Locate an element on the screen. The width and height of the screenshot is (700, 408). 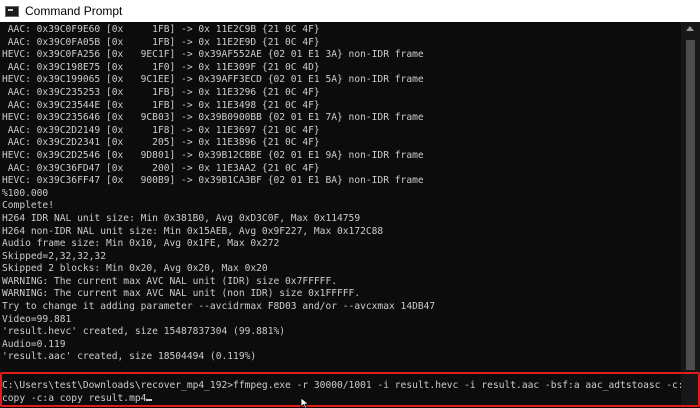
vertical-scrollbar is located at coordinates (690, 214).